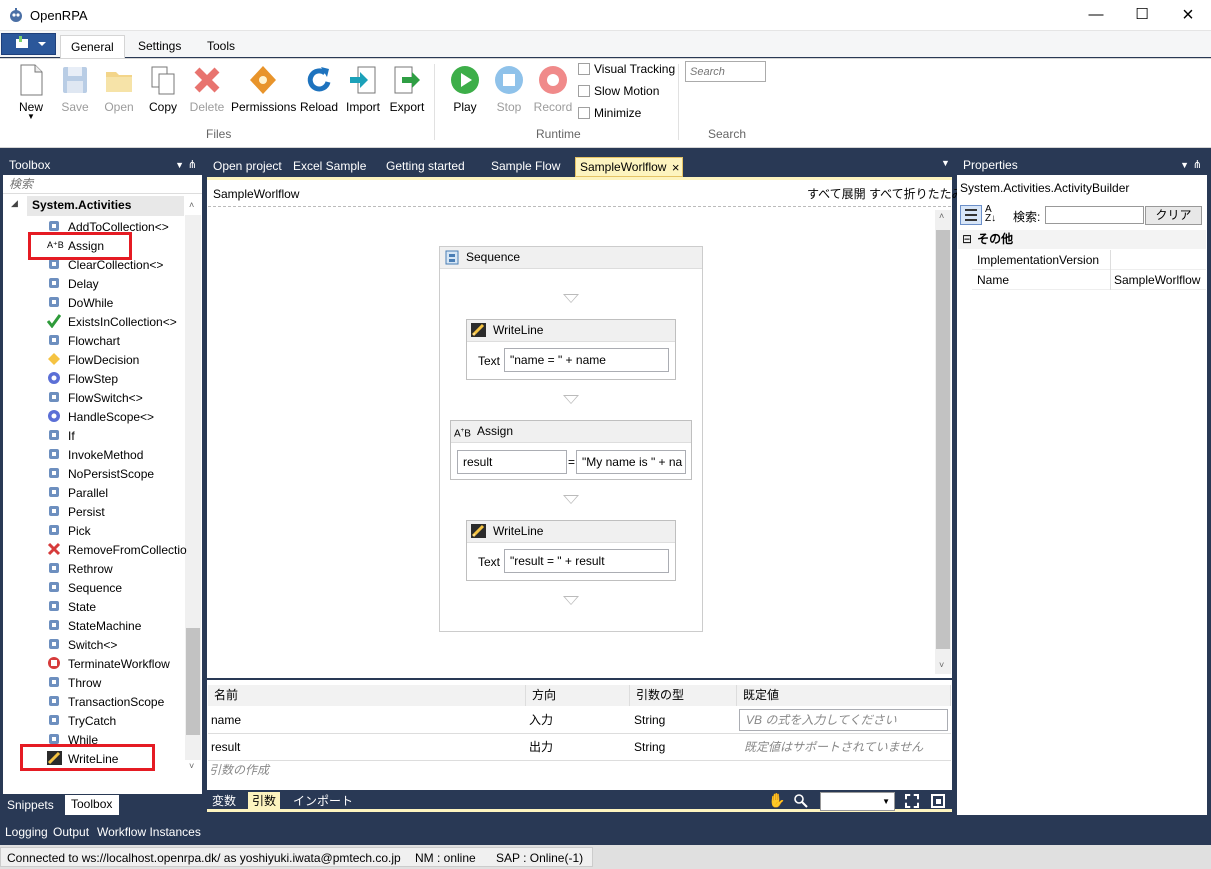 This screenshot has height=869, width=1211. I want to click on slow-motion-checkbox: Slow Motion, so click(618, 92).